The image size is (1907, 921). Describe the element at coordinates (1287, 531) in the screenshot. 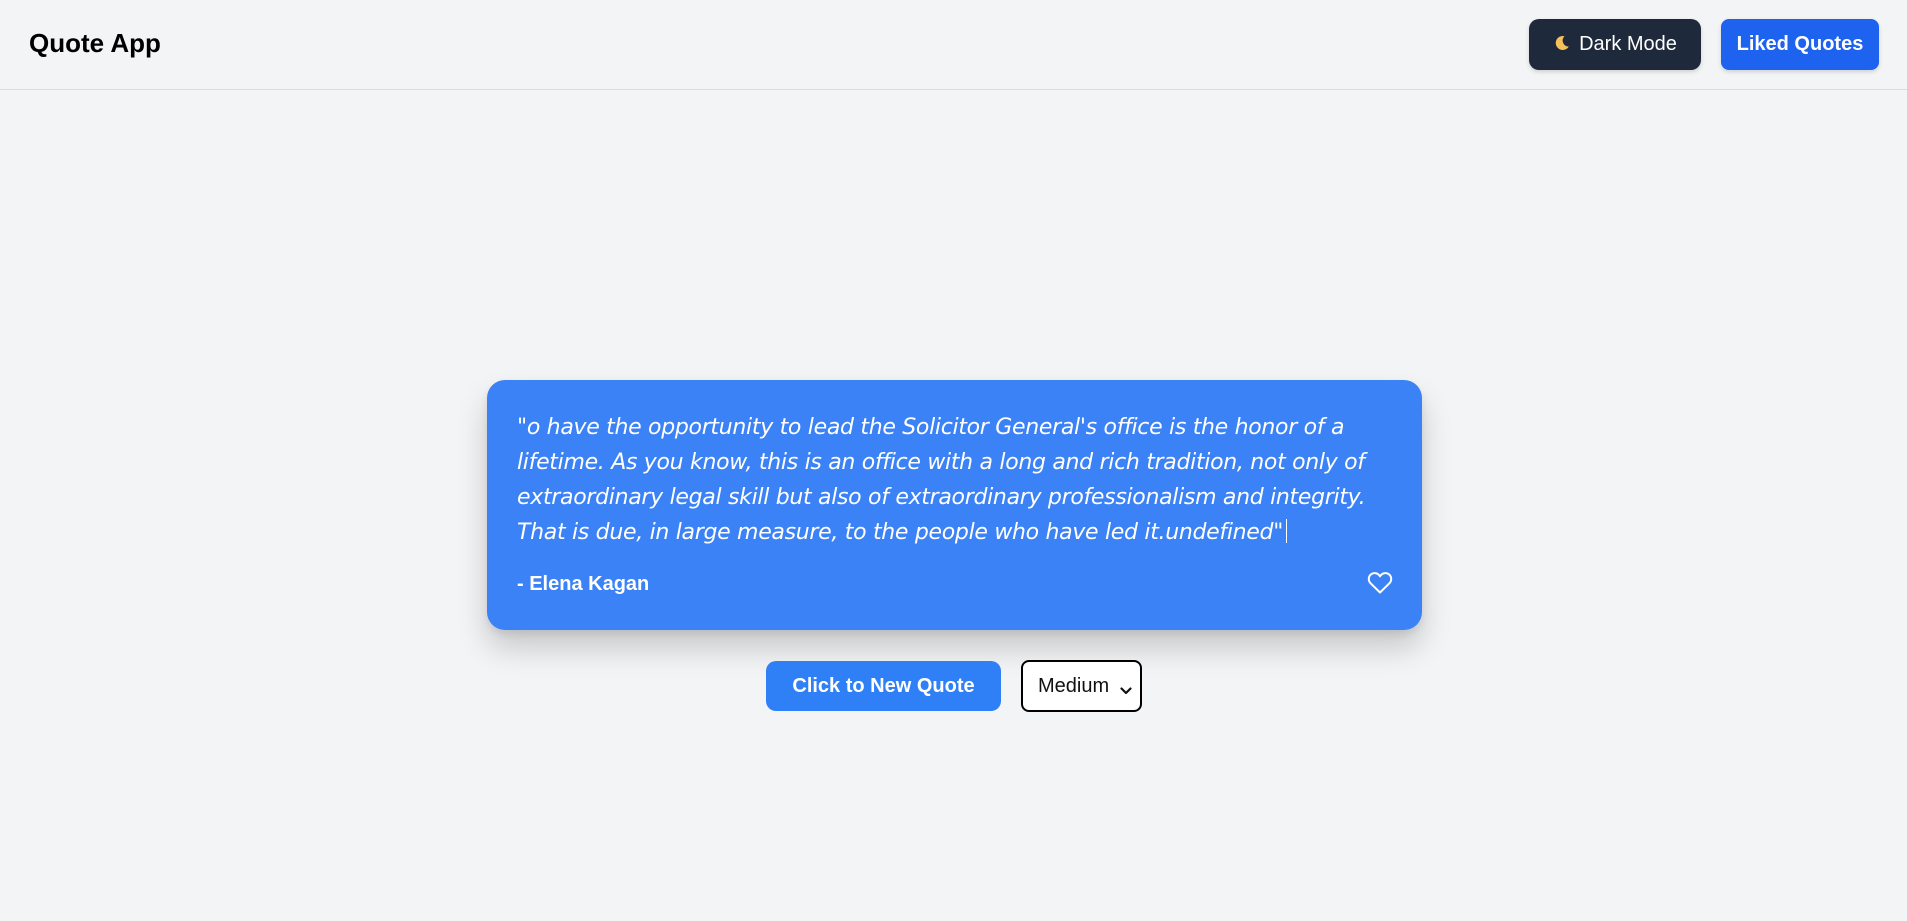

I see `text-cursor` at that location.